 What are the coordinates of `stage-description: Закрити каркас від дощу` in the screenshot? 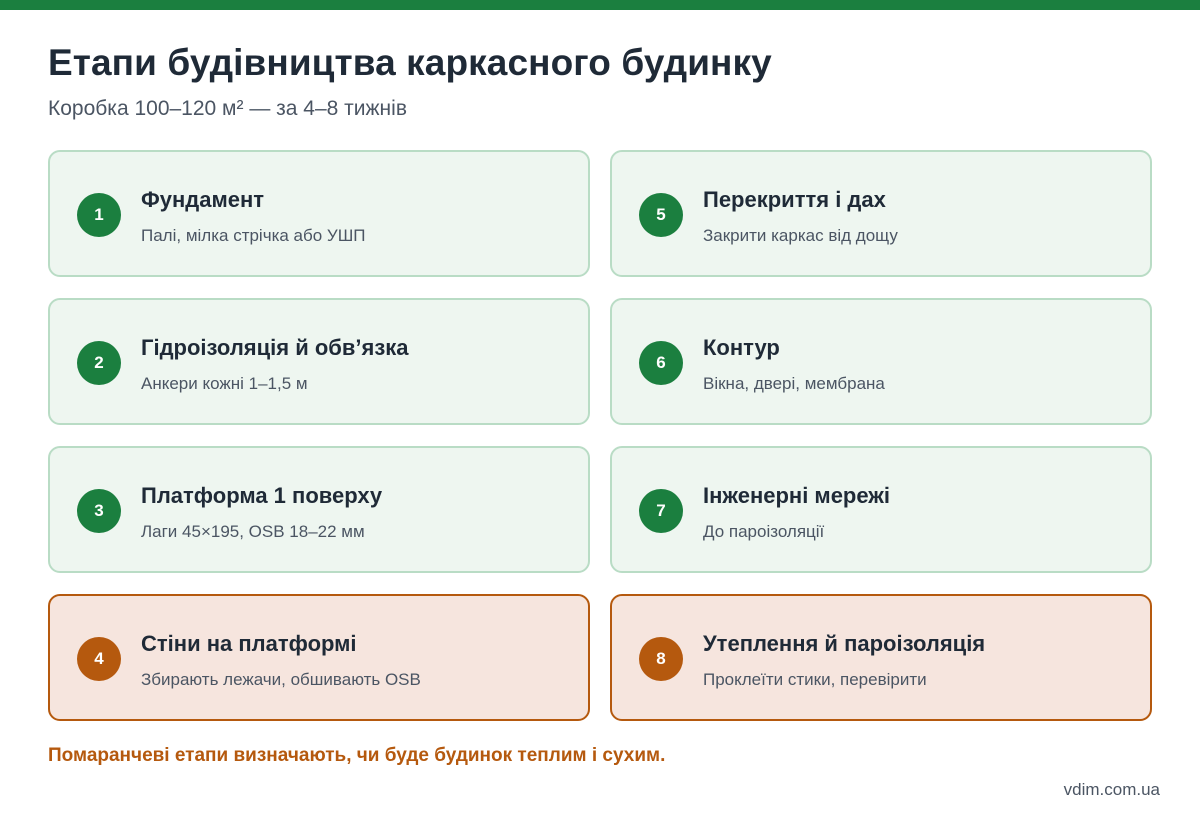 It's located at (800, 235).